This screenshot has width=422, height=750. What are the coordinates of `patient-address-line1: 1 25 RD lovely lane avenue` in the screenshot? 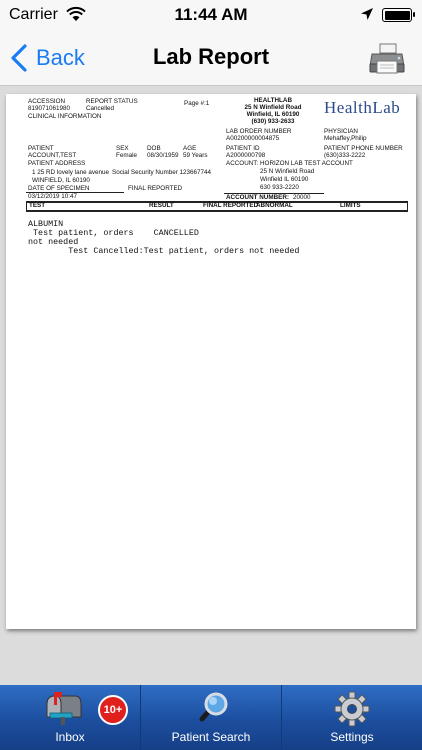 It's located at (71, 172).